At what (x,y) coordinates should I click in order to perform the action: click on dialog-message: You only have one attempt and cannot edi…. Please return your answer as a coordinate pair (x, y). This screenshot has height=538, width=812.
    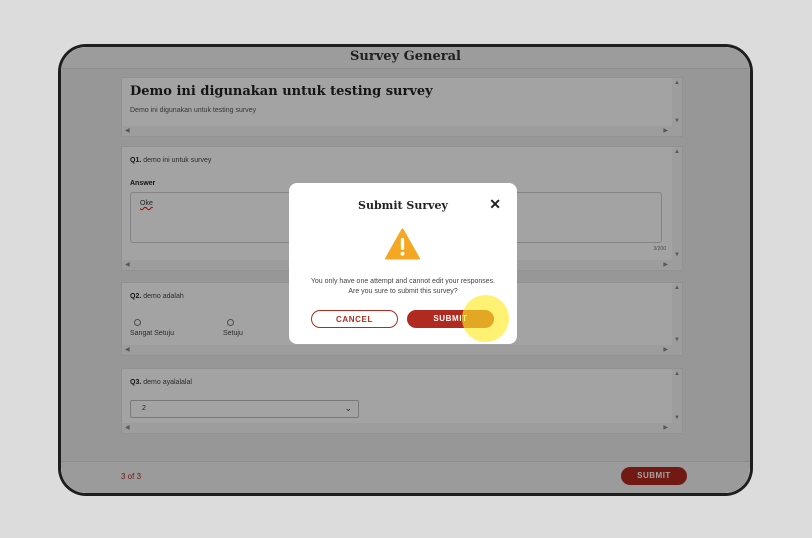
    Looking at the image, I should click on (403, 286).